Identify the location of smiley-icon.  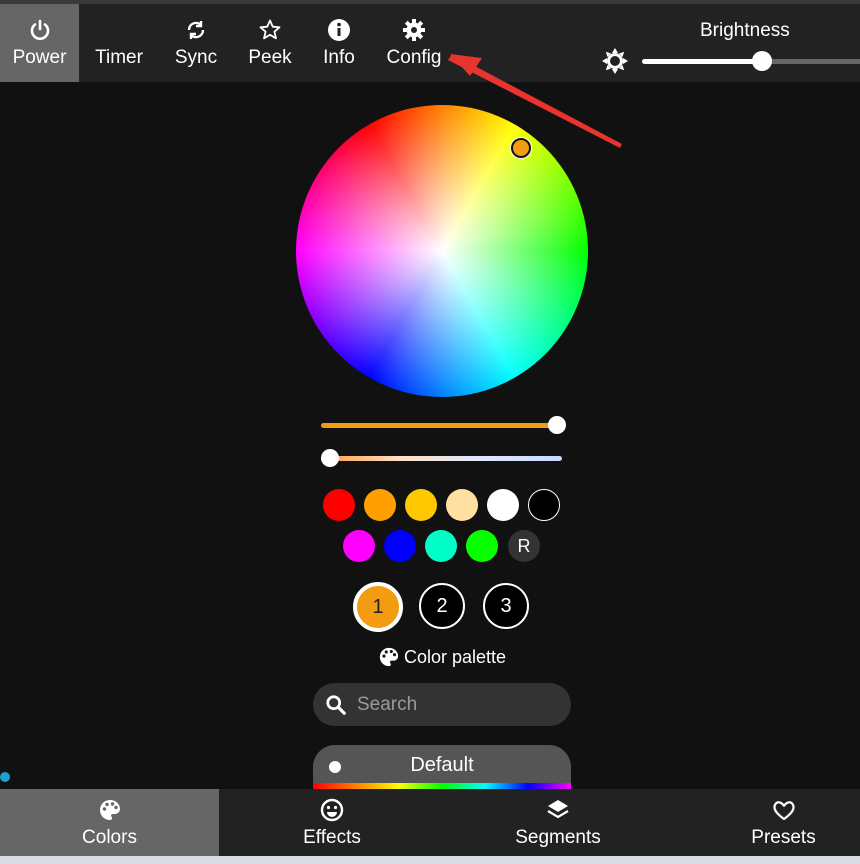
(332, 810).